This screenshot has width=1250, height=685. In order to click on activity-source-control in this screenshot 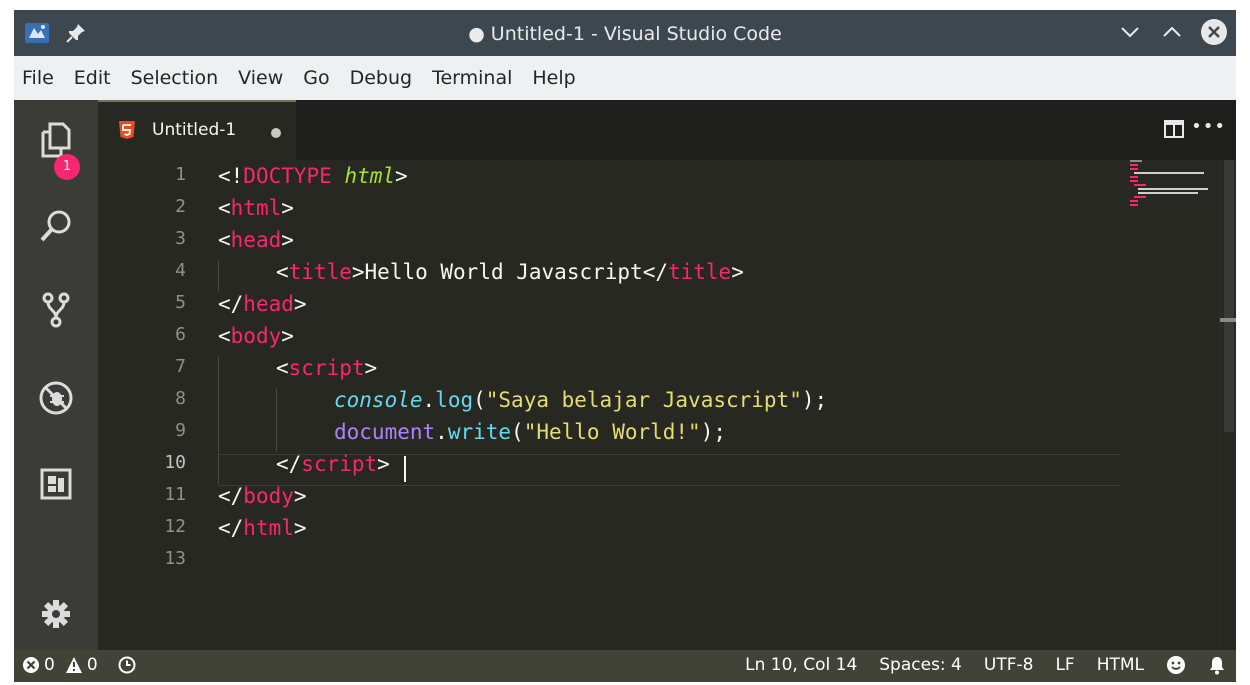, I will do `click(56, 310)`.